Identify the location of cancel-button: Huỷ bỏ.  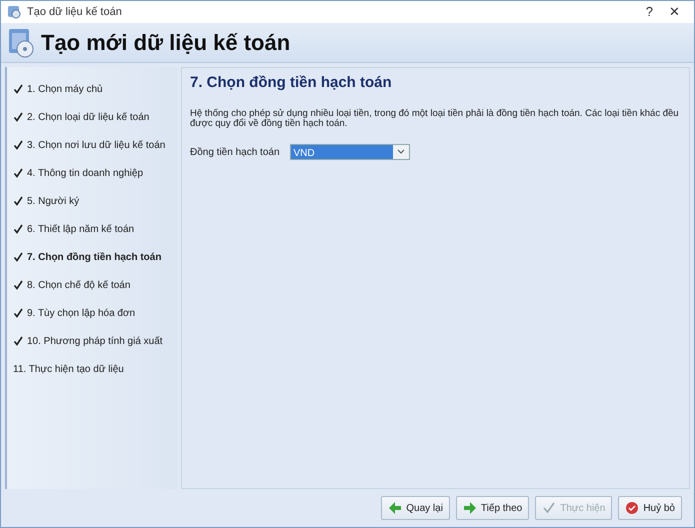
(650, 508).